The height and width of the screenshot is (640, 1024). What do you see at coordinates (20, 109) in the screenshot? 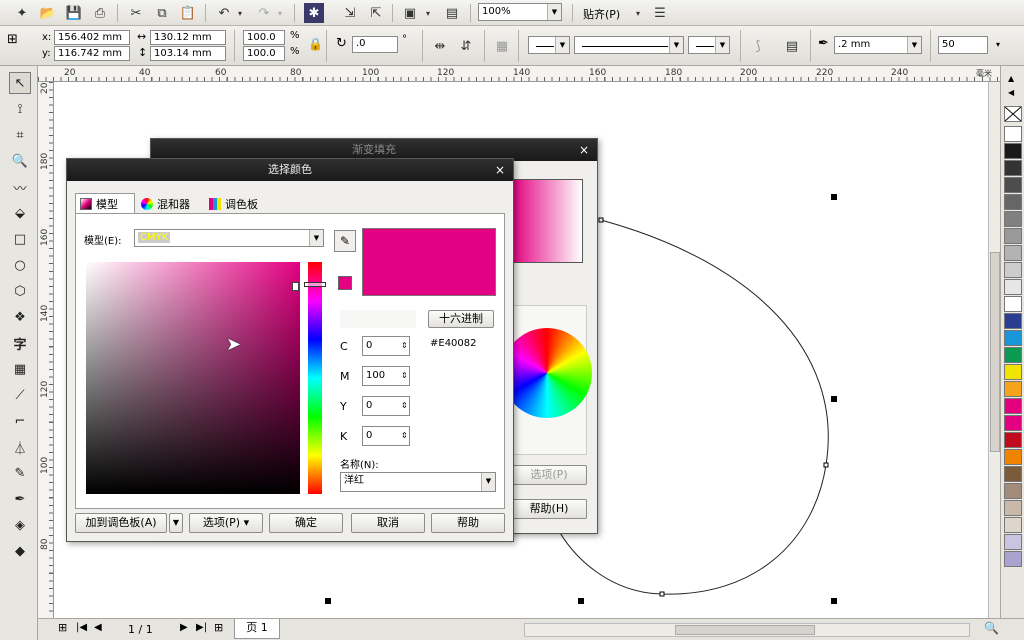
I see `shape-tool-icon: ⟟` at bounding box center [20, 109].